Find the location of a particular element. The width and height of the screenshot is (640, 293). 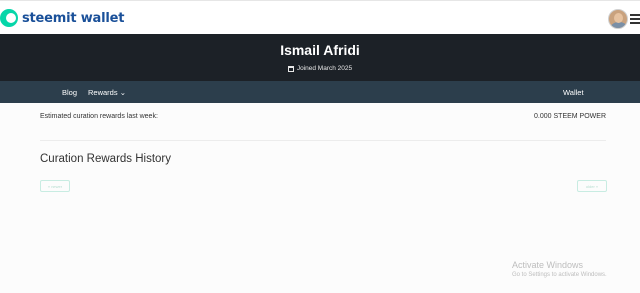

curation-history-title: Curation Rewards History is located at coordinates (106, 159).